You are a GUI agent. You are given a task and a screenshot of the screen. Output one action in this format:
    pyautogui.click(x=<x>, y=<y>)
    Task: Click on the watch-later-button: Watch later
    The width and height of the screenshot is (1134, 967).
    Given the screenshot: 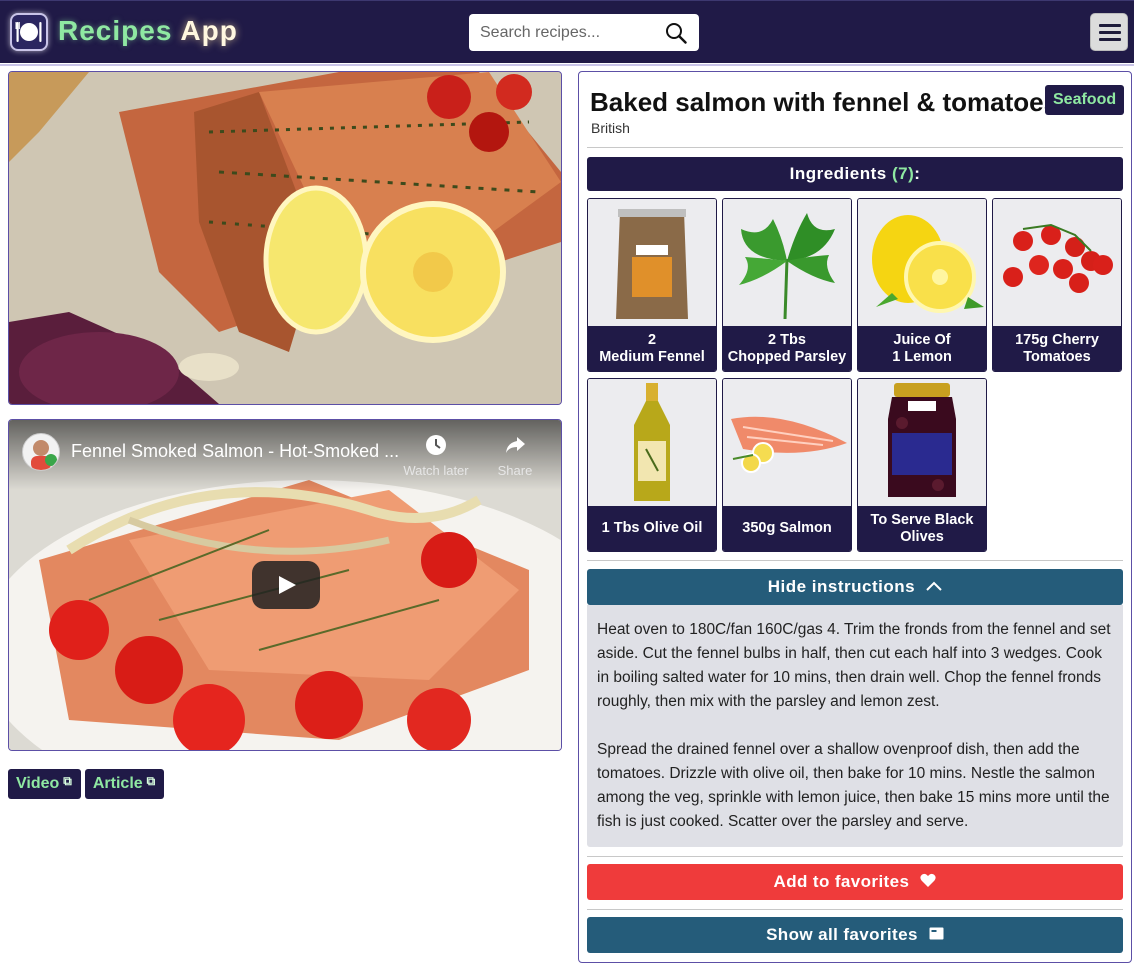 What is the action you would take?
    pyautogui.click(x=436, y=456)
    